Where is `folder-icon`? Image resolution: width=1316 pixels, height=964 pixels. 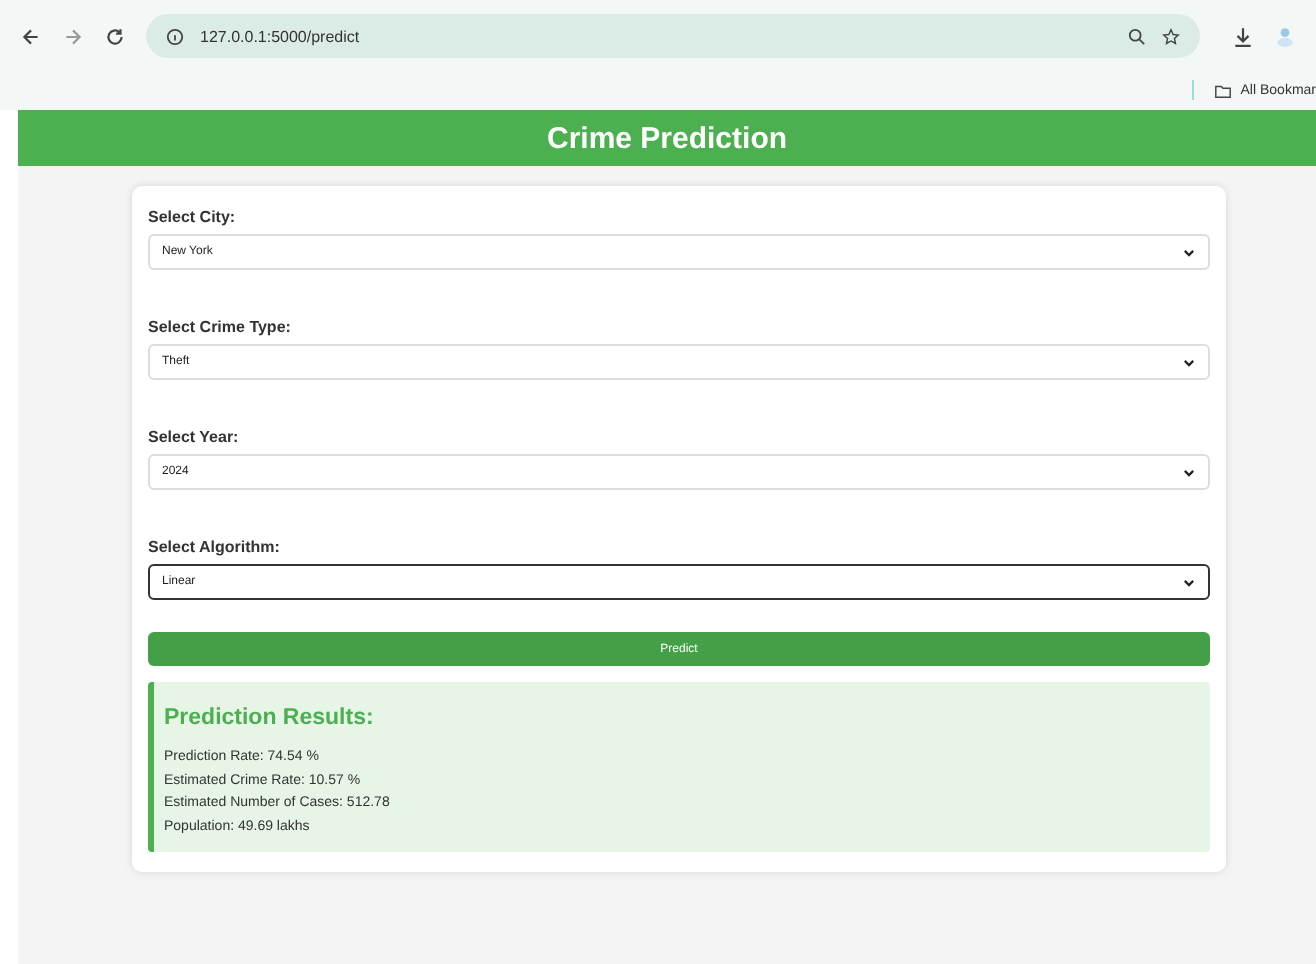
folder-icon is located at coordinates (1223, 90).